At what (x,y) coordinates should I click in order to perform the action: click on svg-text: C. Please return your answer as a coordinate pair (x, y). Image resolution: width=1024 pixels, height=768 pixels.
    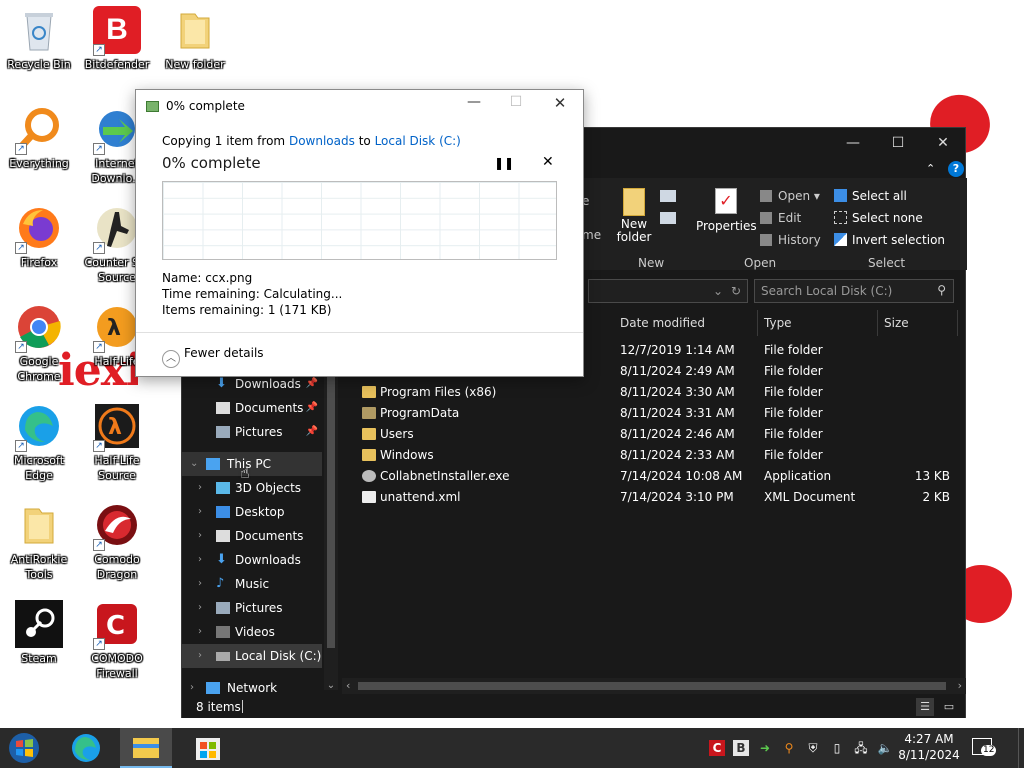
    Looking at the image, I should click on (115, 626).